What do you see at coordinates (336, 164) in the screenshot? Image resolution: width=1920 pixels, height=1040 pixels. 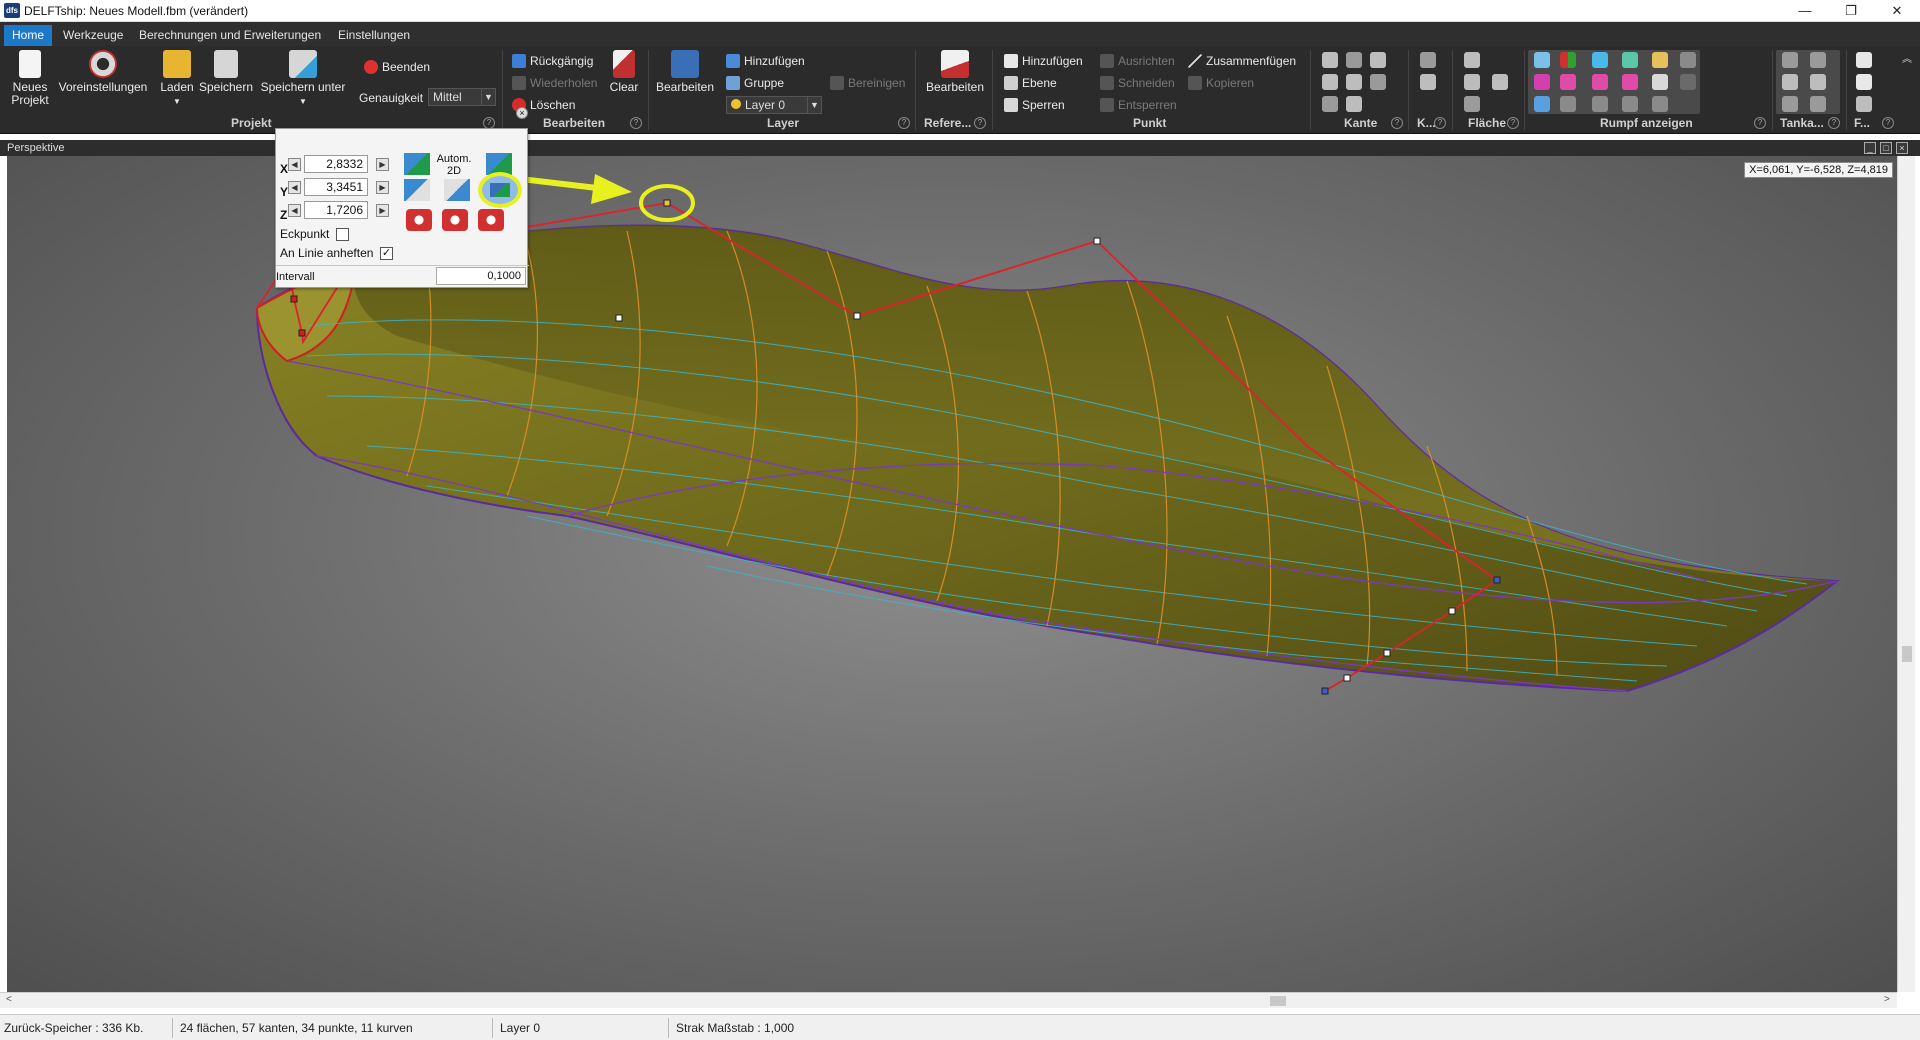 I see `x-input: 2,8332` at bounding box center [336, 164].